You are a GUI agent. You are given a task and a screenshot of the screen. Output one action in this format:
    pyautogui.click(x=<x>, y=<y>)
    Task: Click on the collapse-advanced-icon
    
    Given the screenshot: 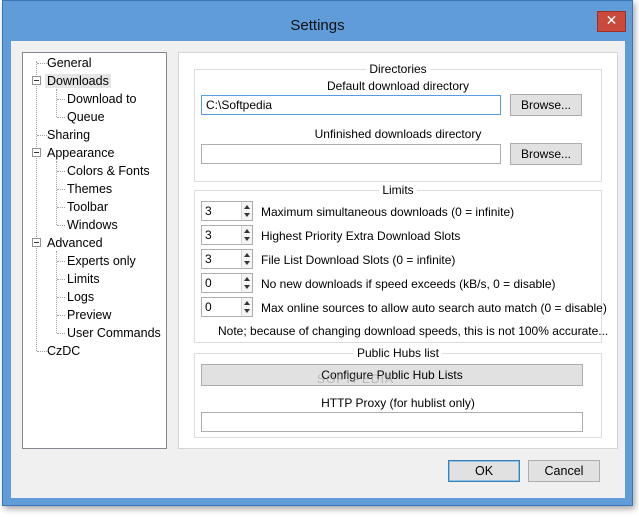 What is the action you would take?
    pyautogui.click(x=36, y=242)
    